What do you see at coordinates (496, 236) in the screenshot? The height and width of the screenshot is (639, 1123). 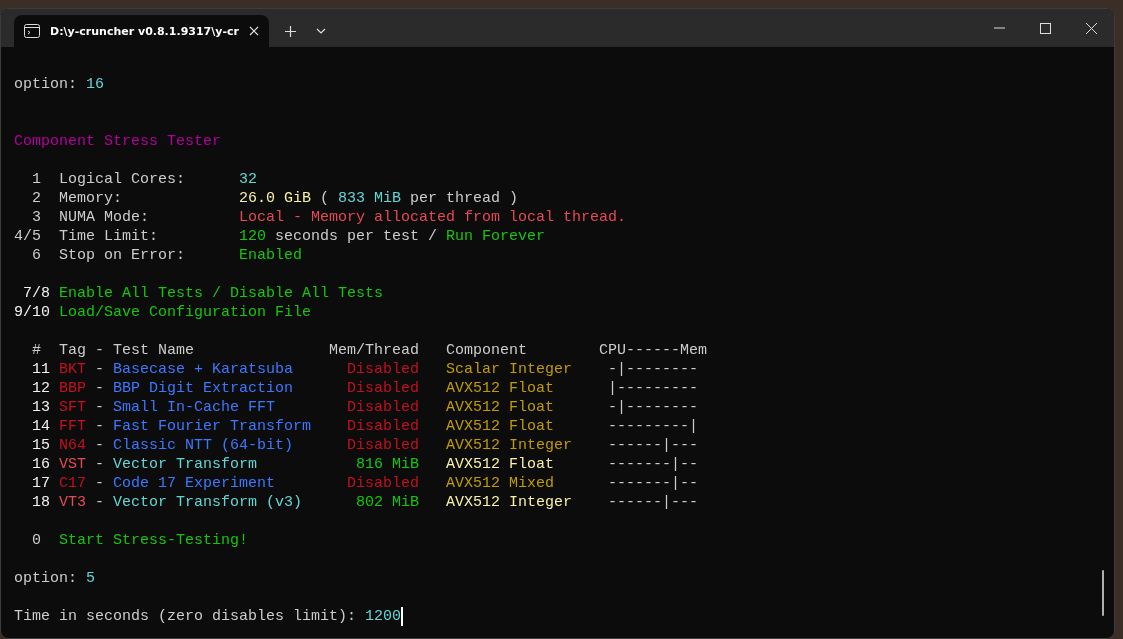 I see `setting-value: Run Forever` at bounding box center [496, 236].